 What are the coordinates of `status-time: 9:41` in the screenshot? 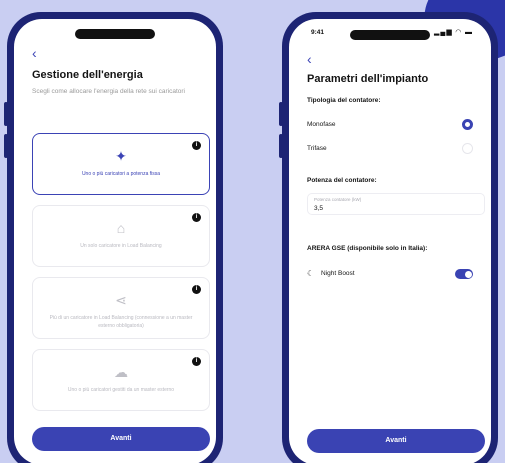 It's located at (318, 32).